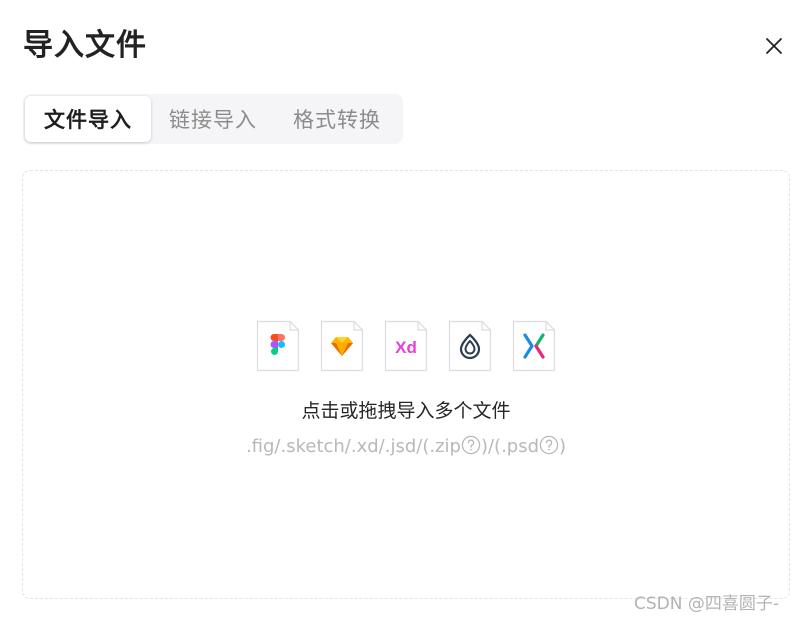 Image resolution: width=802 pixels, height=622 pixels. Describe the element at coordinates (85, 45) in the screenshot. I see `dialog-title: 导入文件` at that location.